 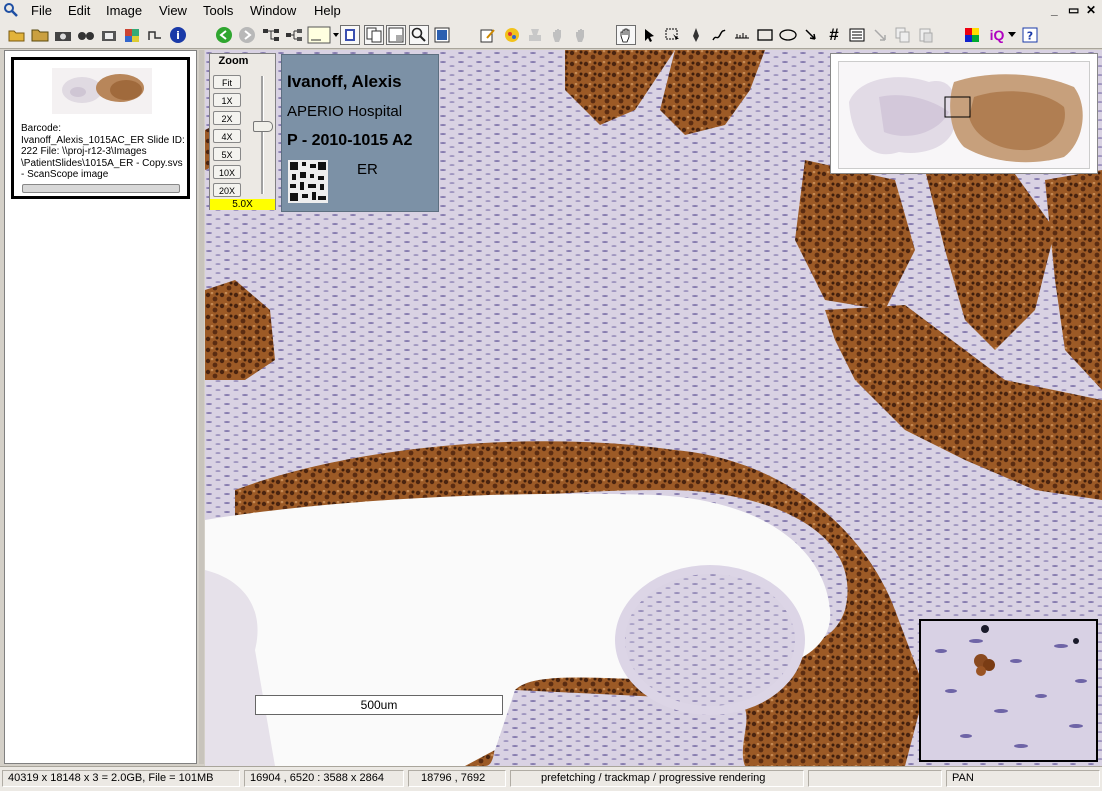 What do you see at coordinates (102, 91) in the screenshot?
I see `slide-thumbnail-image` at bounding box center [102, 91].